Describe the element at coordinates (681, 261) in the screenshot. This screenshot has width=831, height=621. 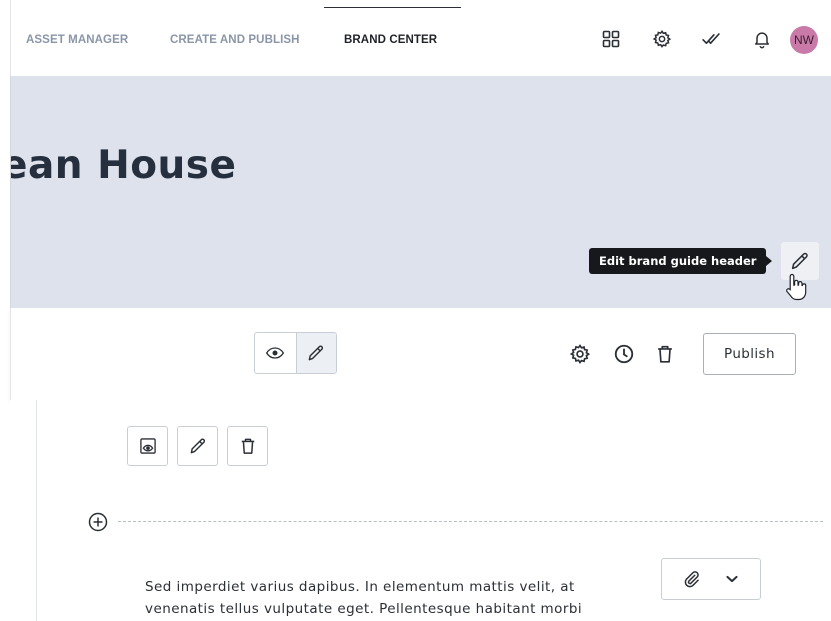
I see `edit-header-tooltip: Edit brand guide header` at that location.